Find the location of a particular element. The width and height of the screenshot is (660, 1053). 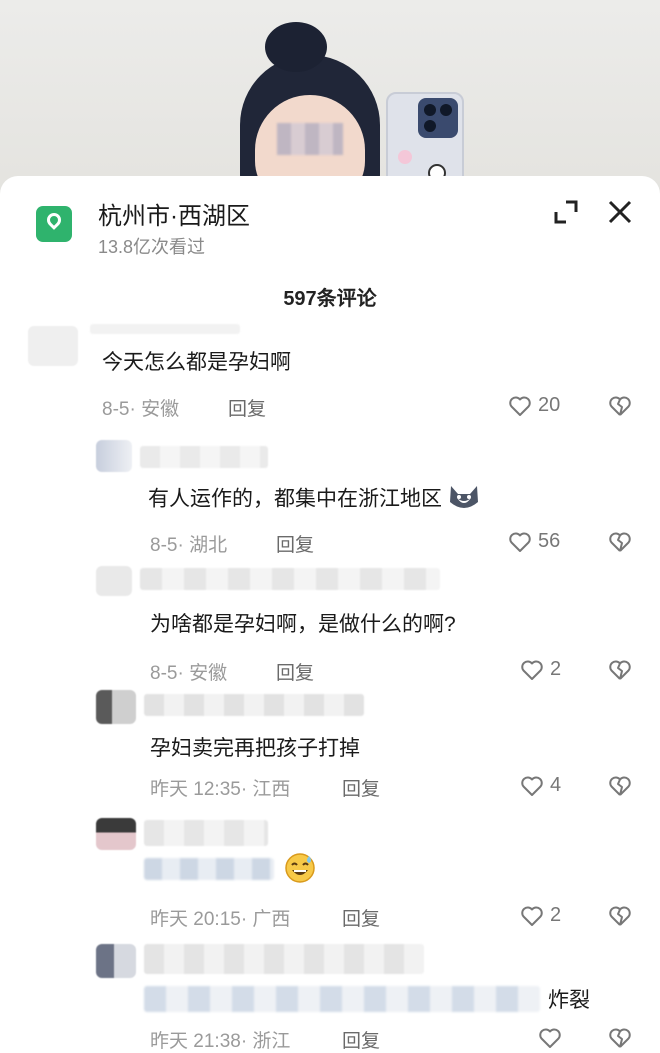

sweat-smile-emoji-icon is located at coordinates (300, 871).